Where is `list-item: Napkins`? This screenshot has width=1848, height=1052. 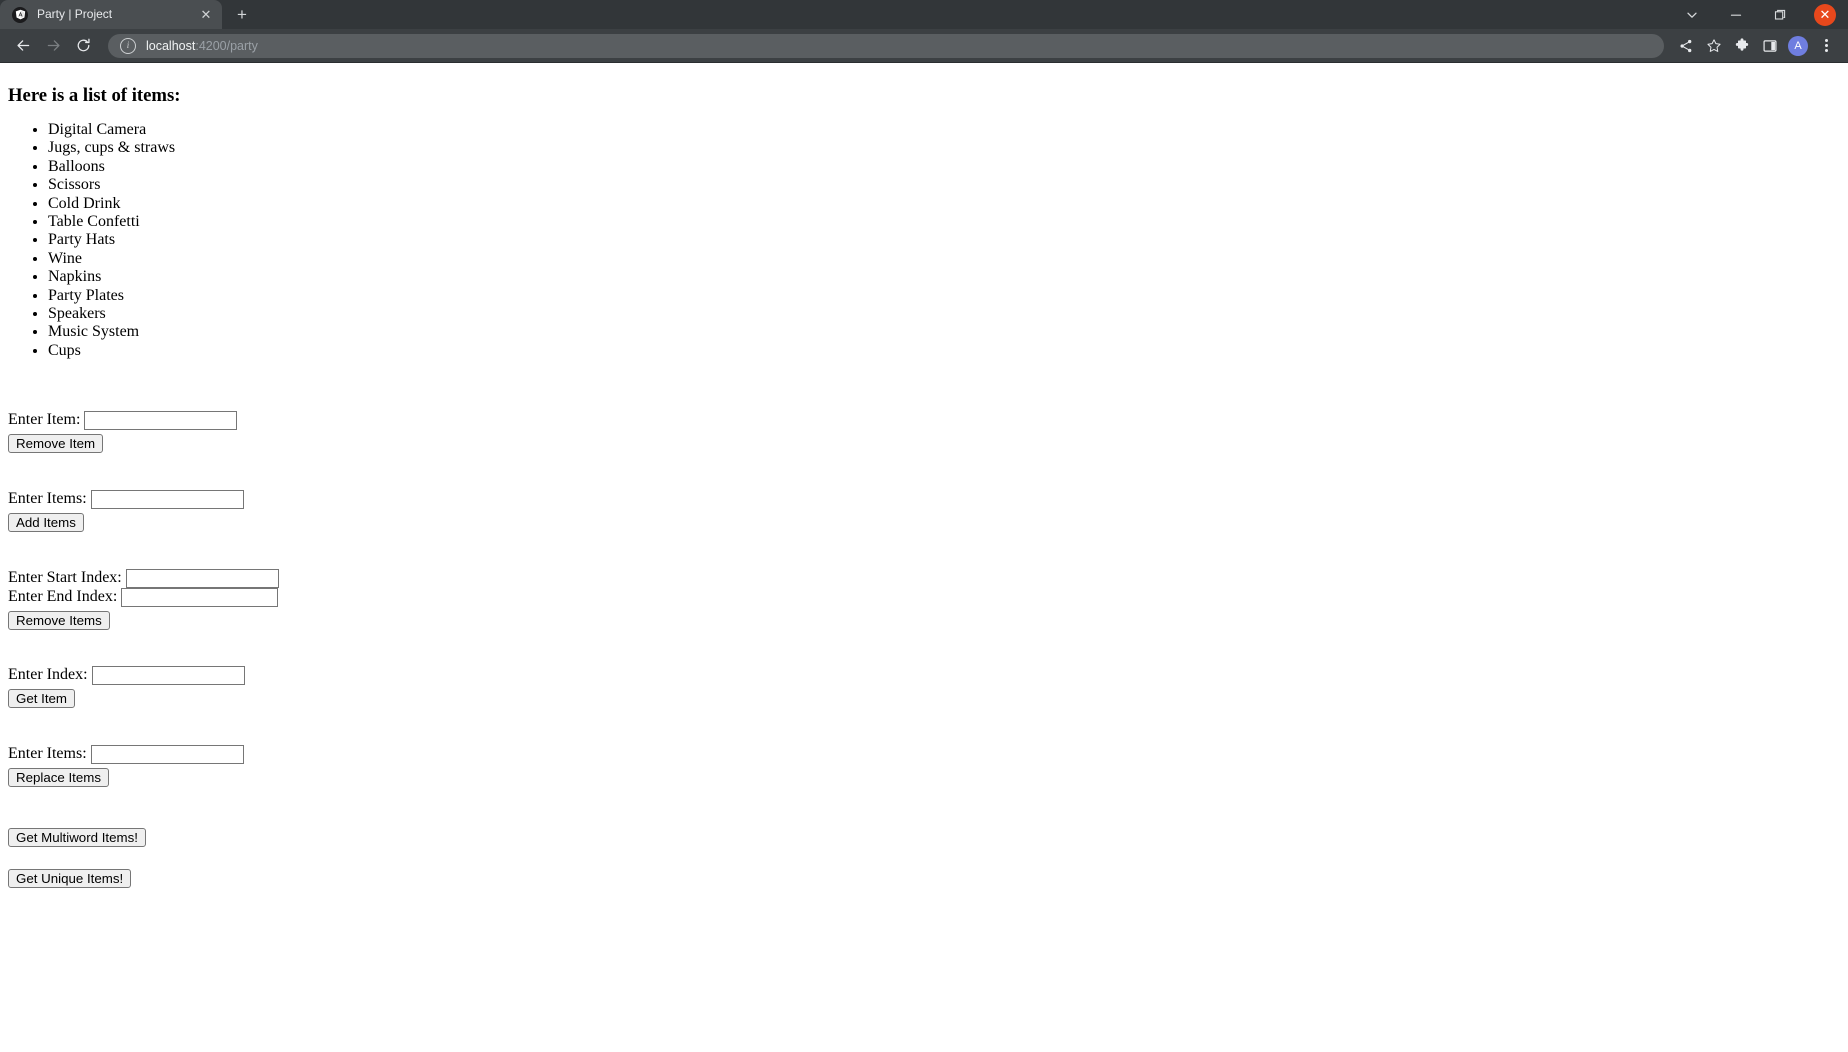 list-item: Napkins is located at coordinates (944, 277).